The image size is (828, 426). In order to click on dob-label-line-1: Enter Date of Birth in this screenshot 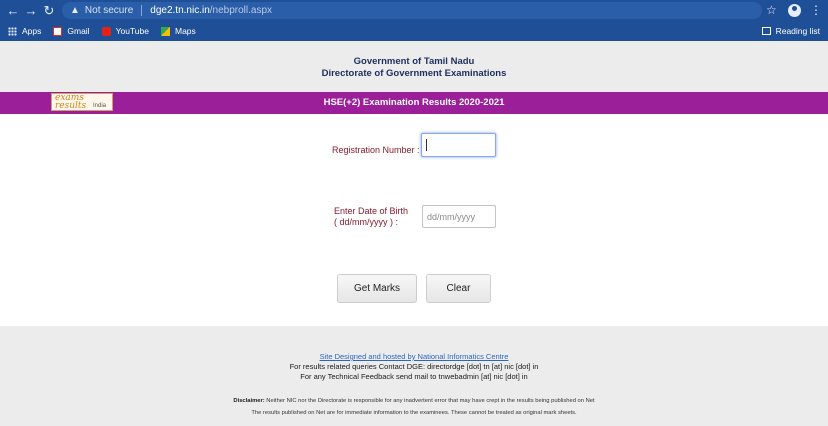, I will do `click(371, 211)`.